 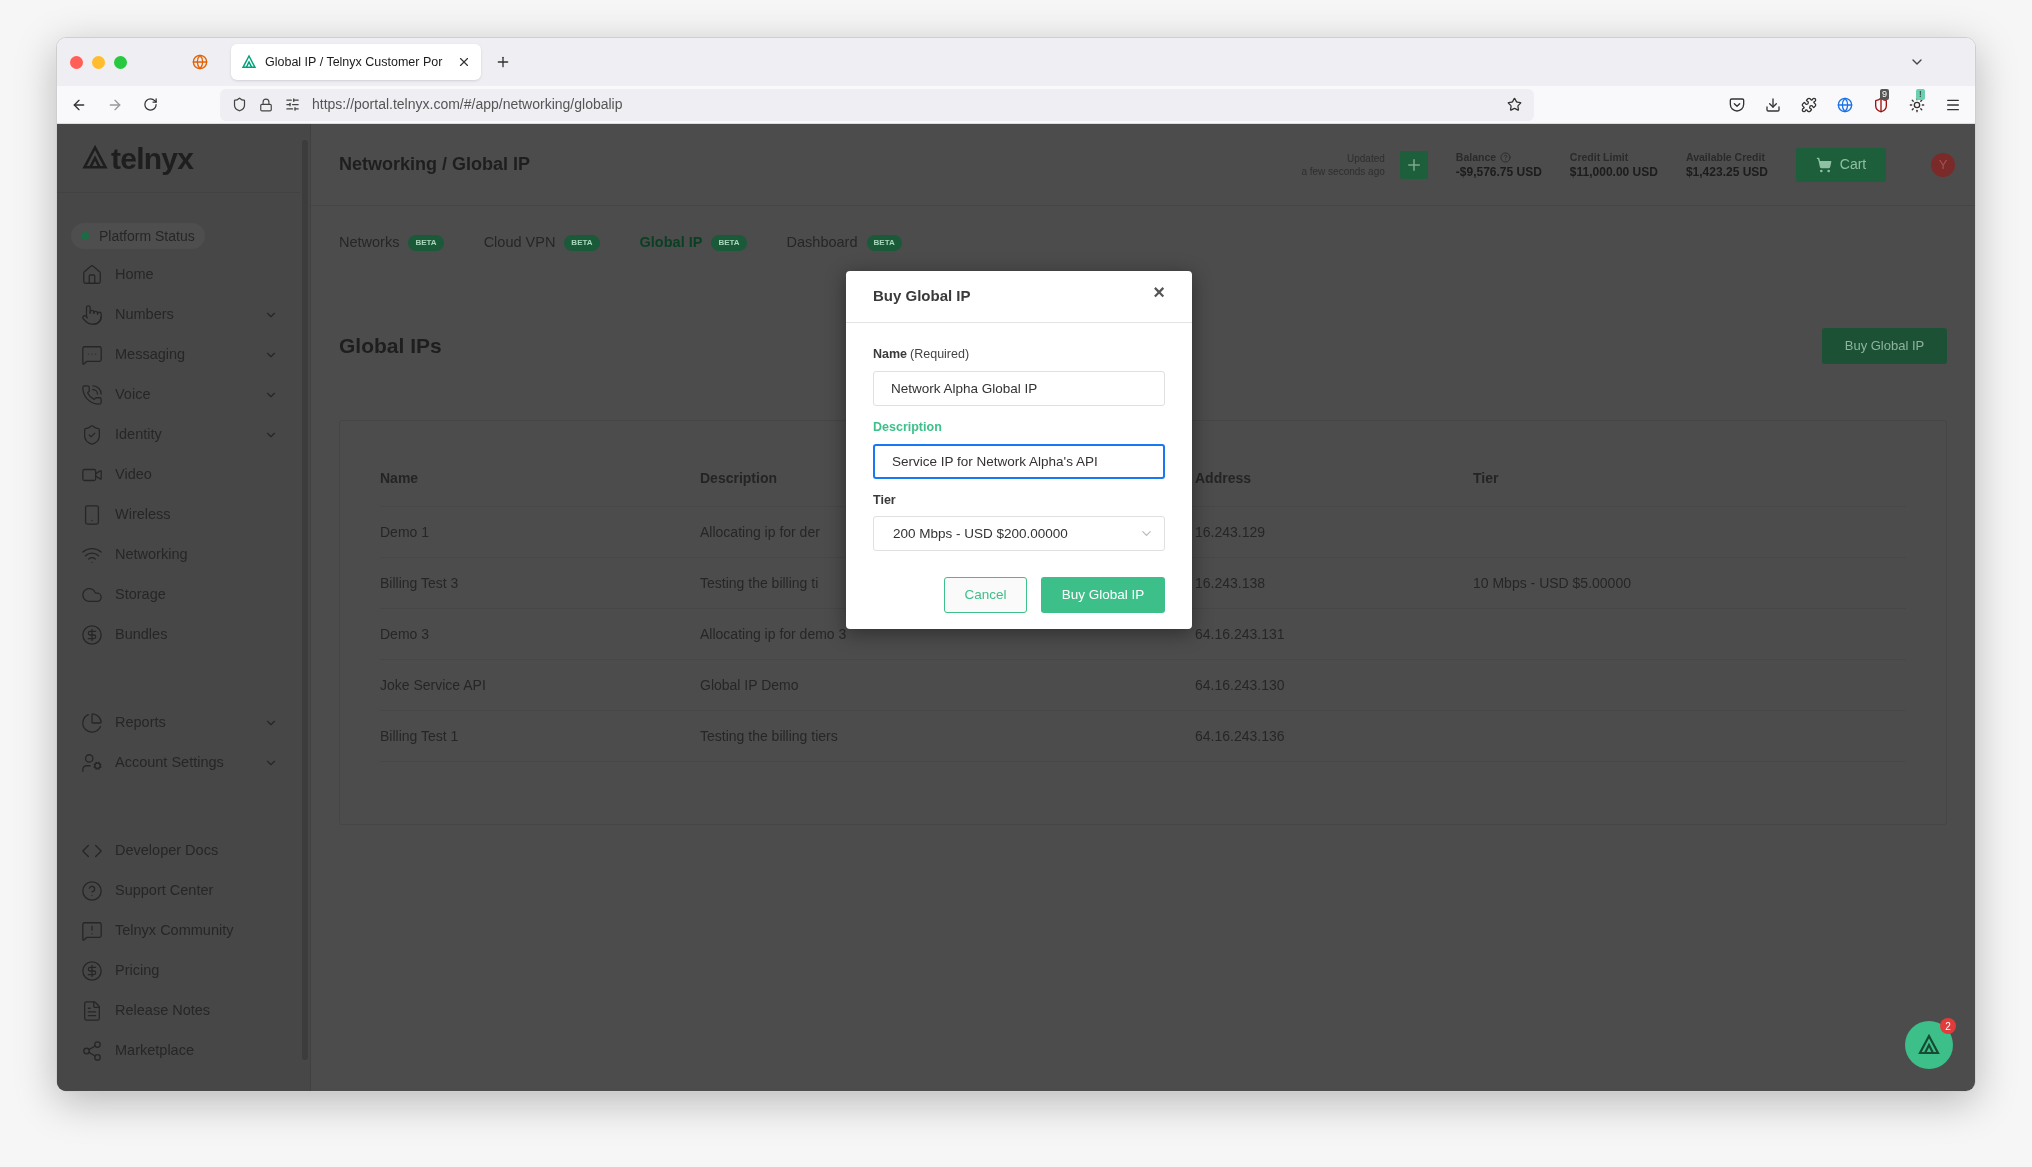 I want to click on download-icon, so click(x=1773, y=104).